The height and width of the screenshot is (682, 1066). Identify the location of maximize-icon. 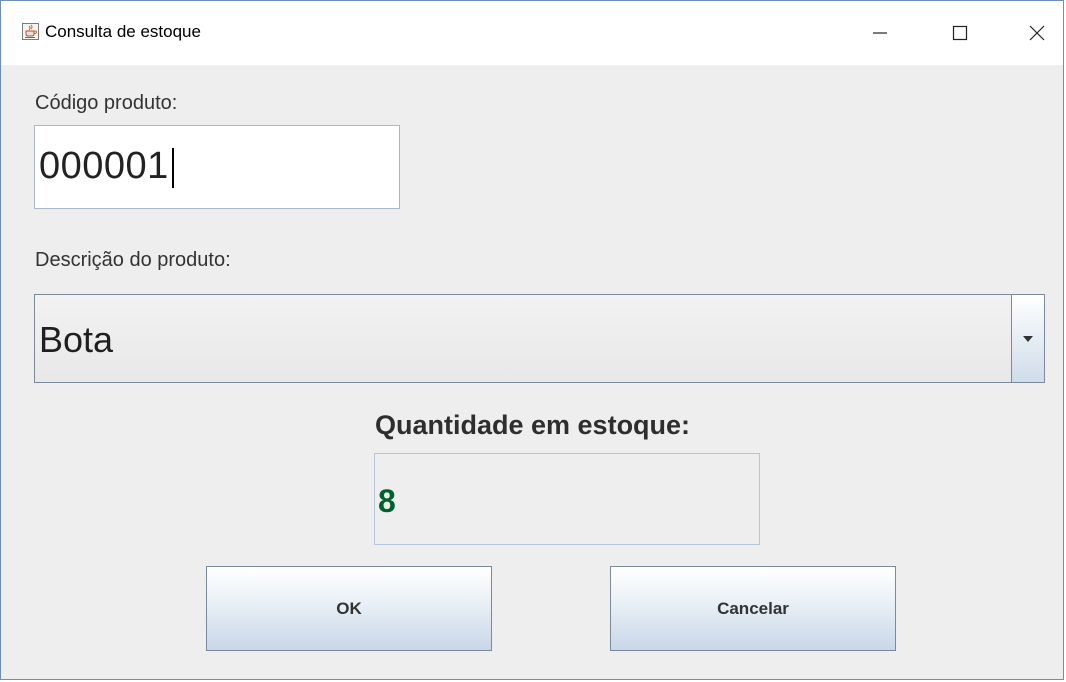
(960, 33).